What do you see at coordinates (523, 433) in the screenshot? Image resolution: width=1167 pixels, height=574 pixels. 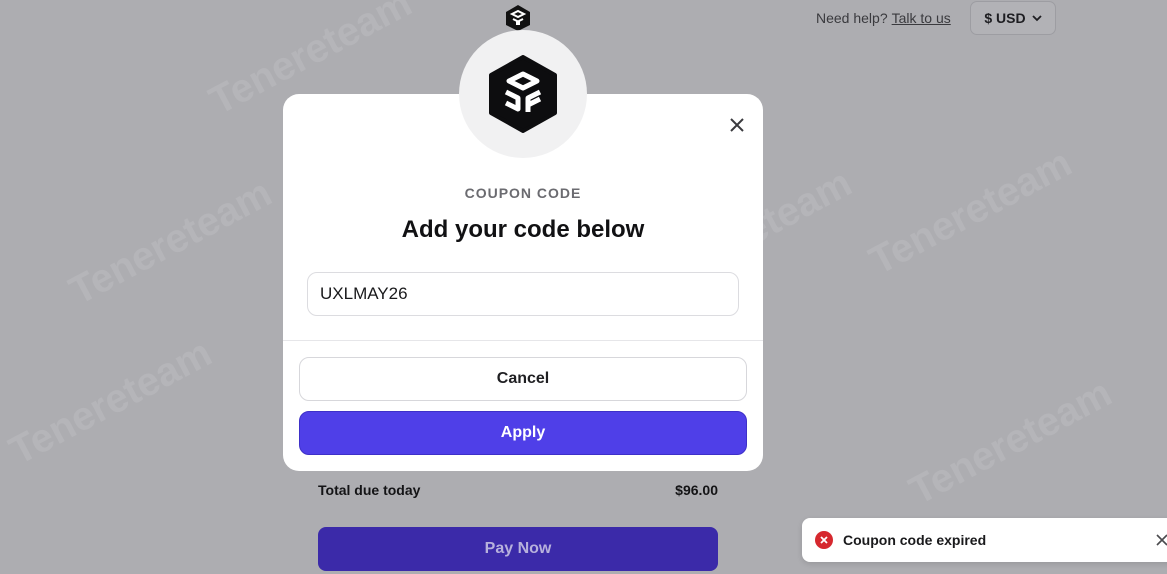 I see `apply-button: Apply` at bounding box center [523, 433].